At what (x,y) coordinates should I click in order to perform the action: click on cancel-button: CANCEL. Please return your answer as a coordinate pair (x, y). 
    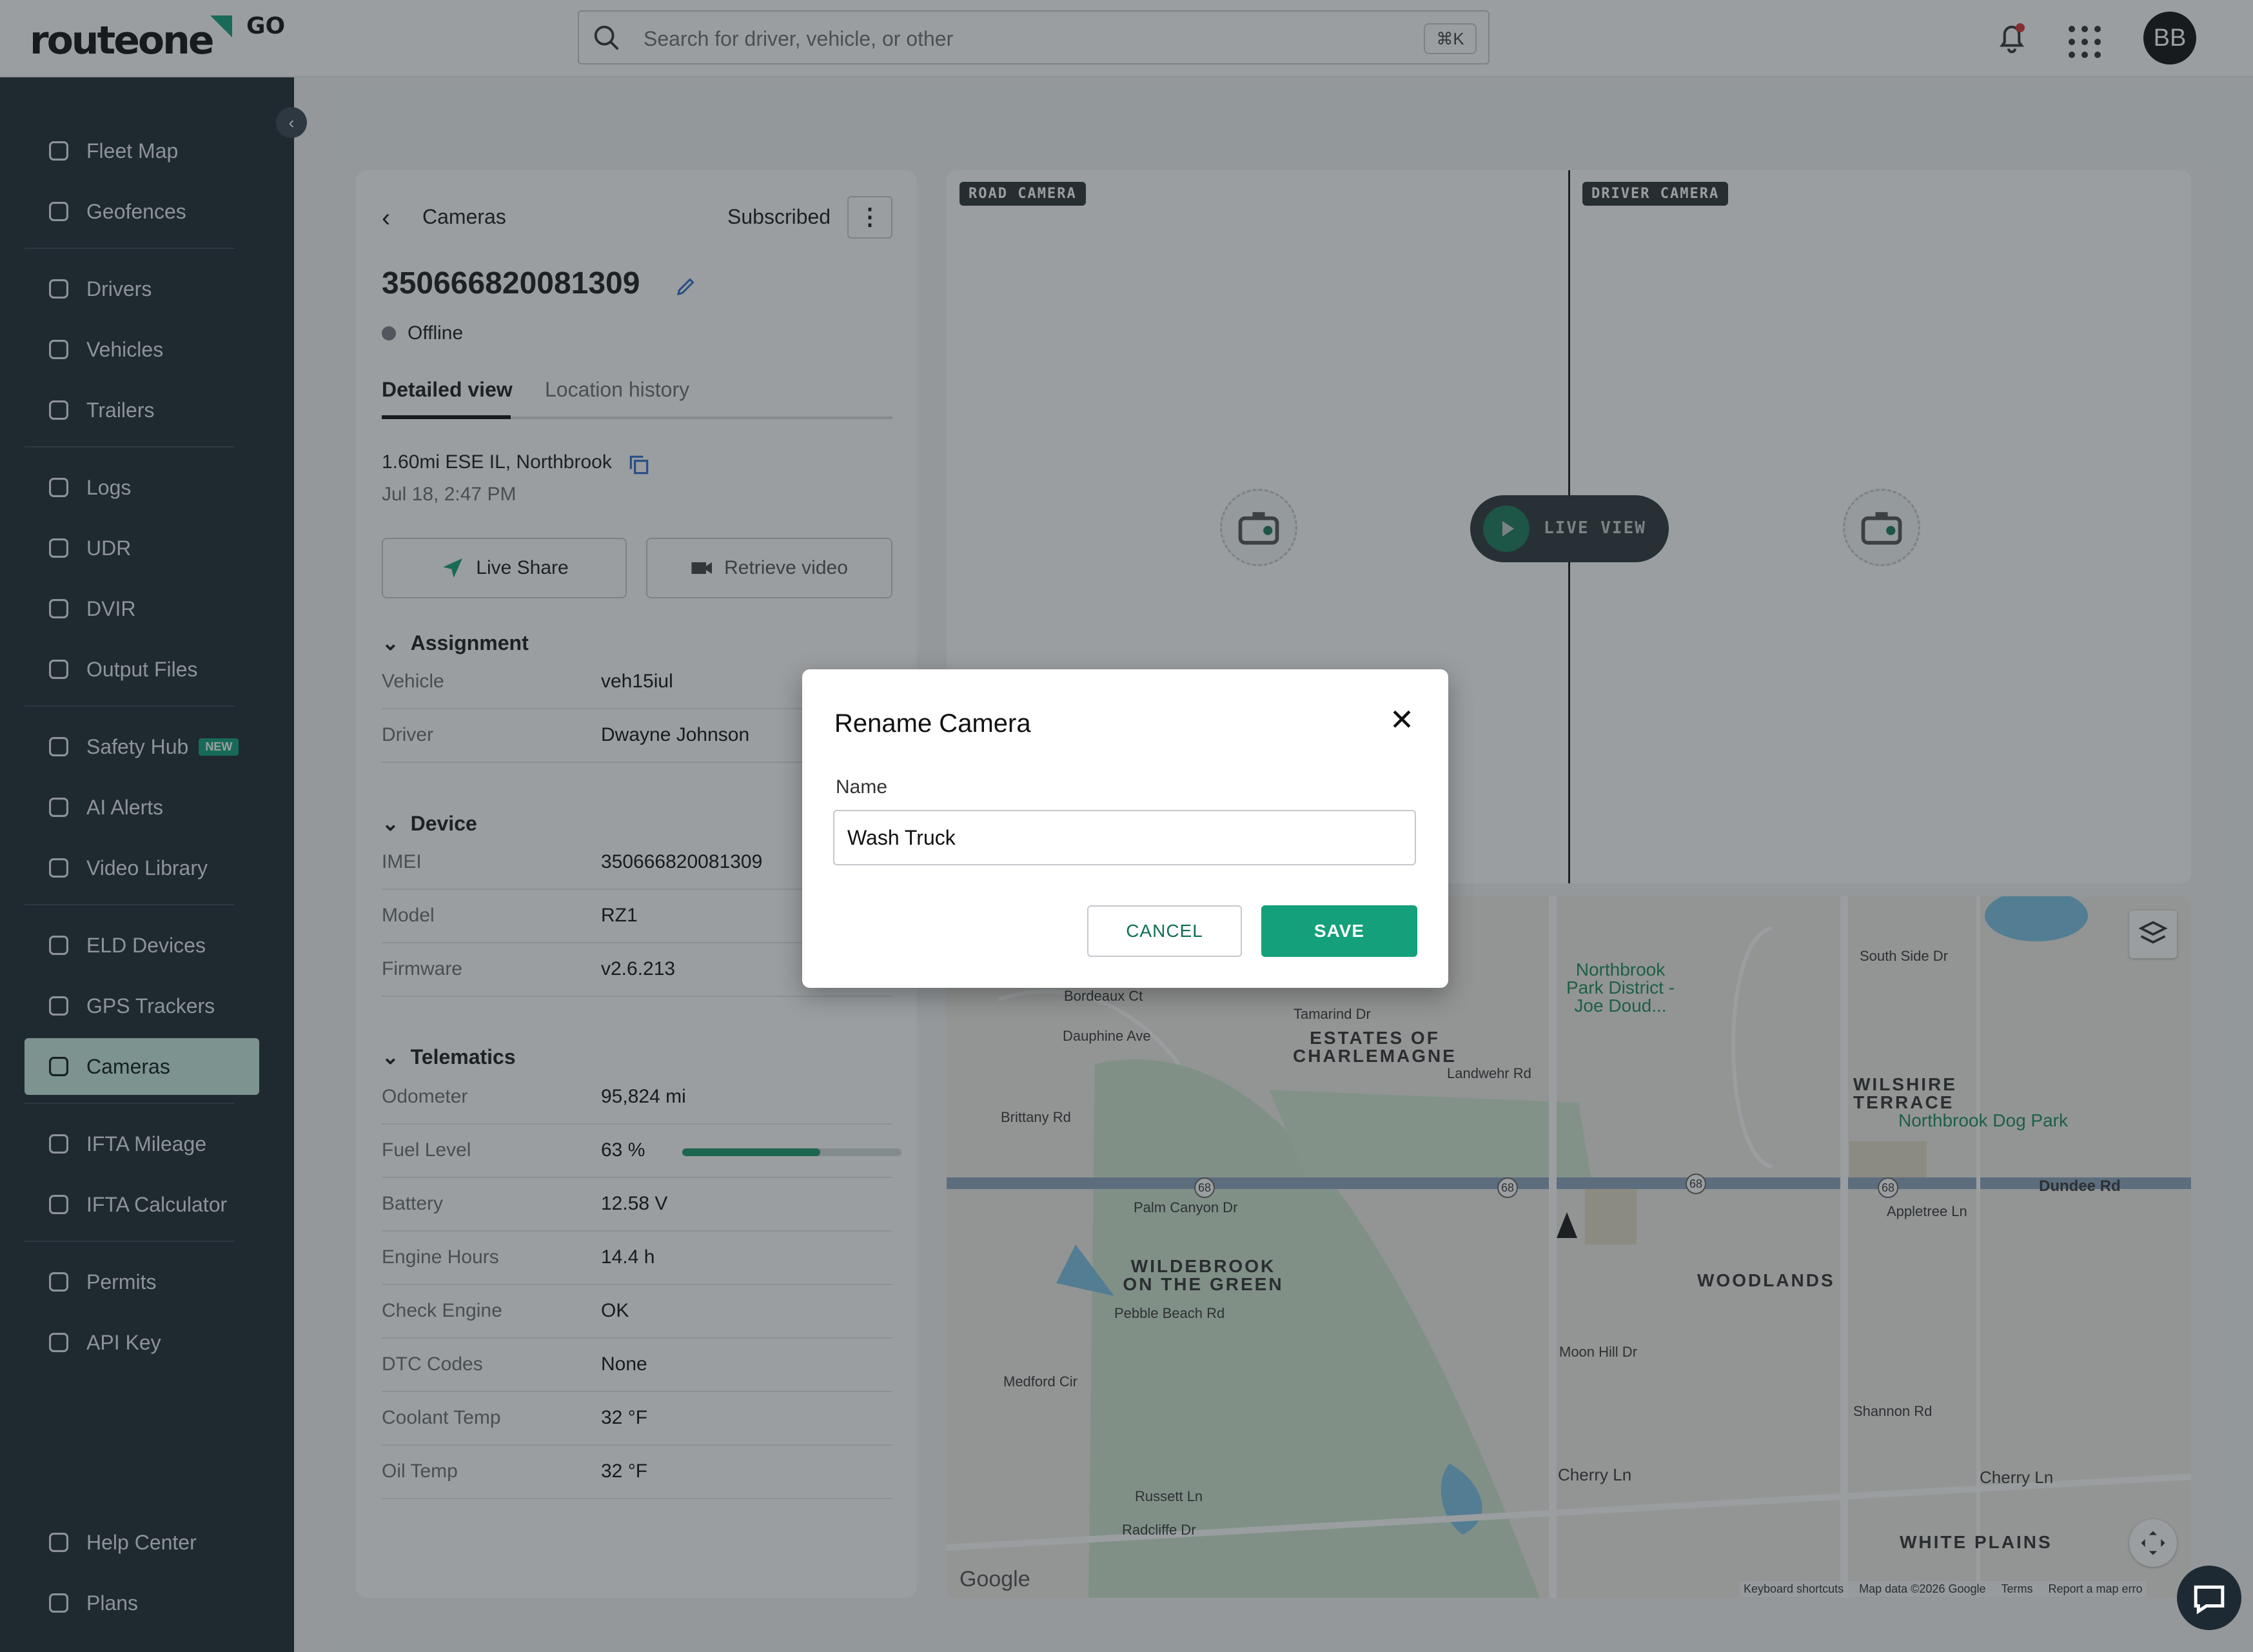
    Looking at the image, I should click on (1164, 931).